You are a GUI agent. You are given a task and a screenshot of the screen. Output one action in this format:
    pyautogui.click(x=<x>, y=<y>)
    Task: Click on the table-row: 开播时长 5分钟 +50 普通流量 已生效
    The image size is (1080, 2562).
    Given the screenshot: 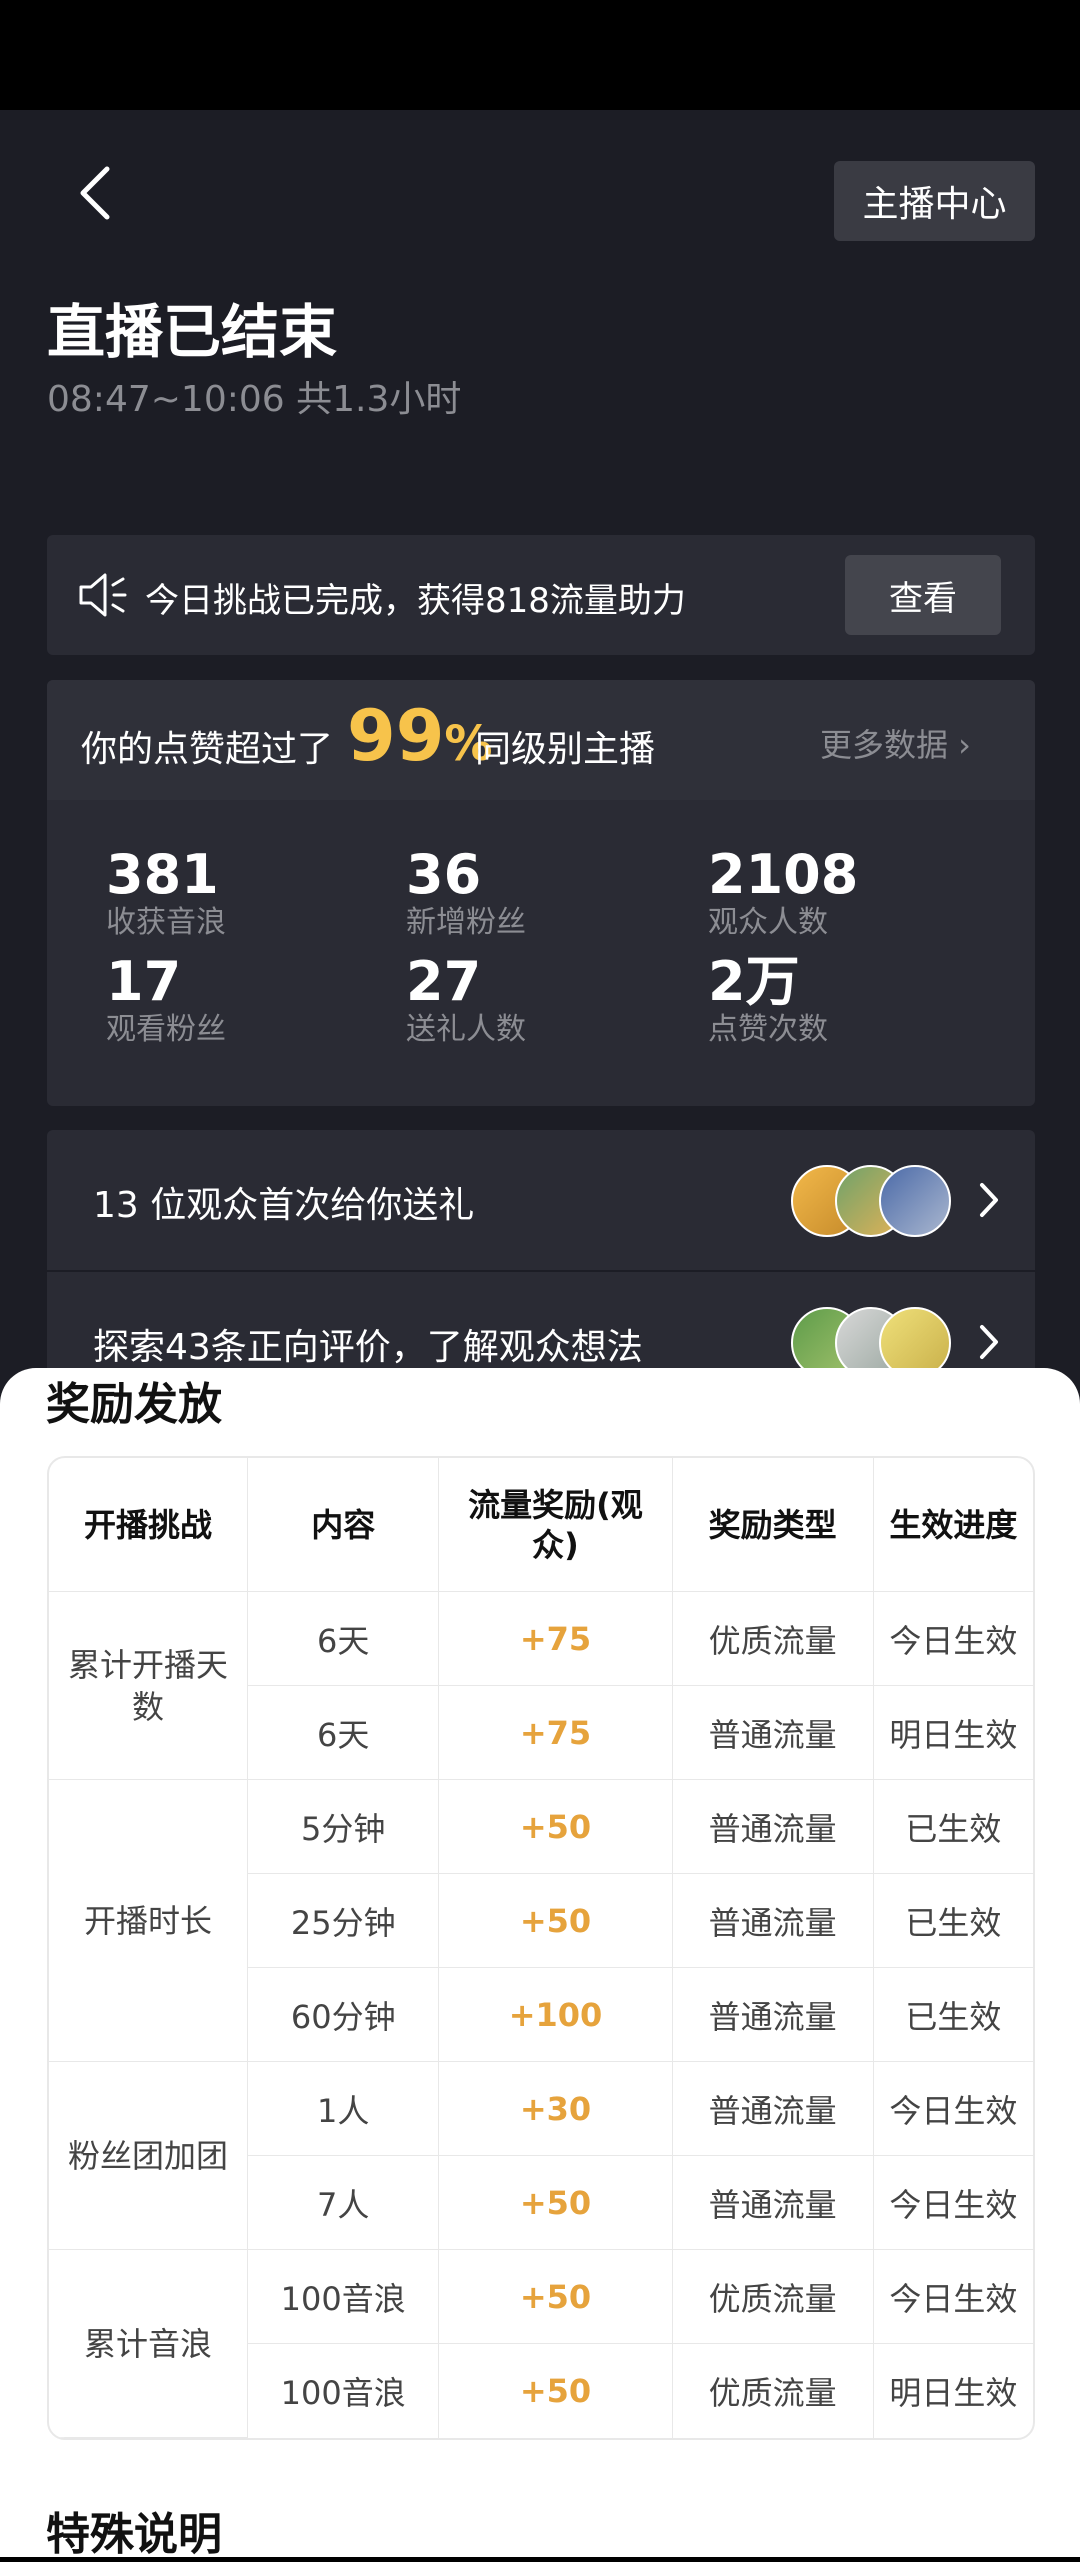 What is the action you would take?
    pyautogui.click(x=541, y=1921)
    